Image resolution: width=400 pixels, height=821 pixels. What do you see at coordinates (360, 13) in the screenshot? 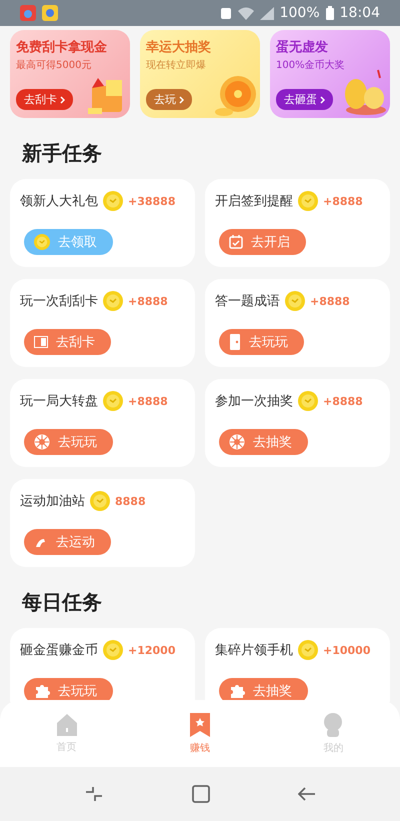
I see `clock-time: 18:04` at bounding box center [360, 13].